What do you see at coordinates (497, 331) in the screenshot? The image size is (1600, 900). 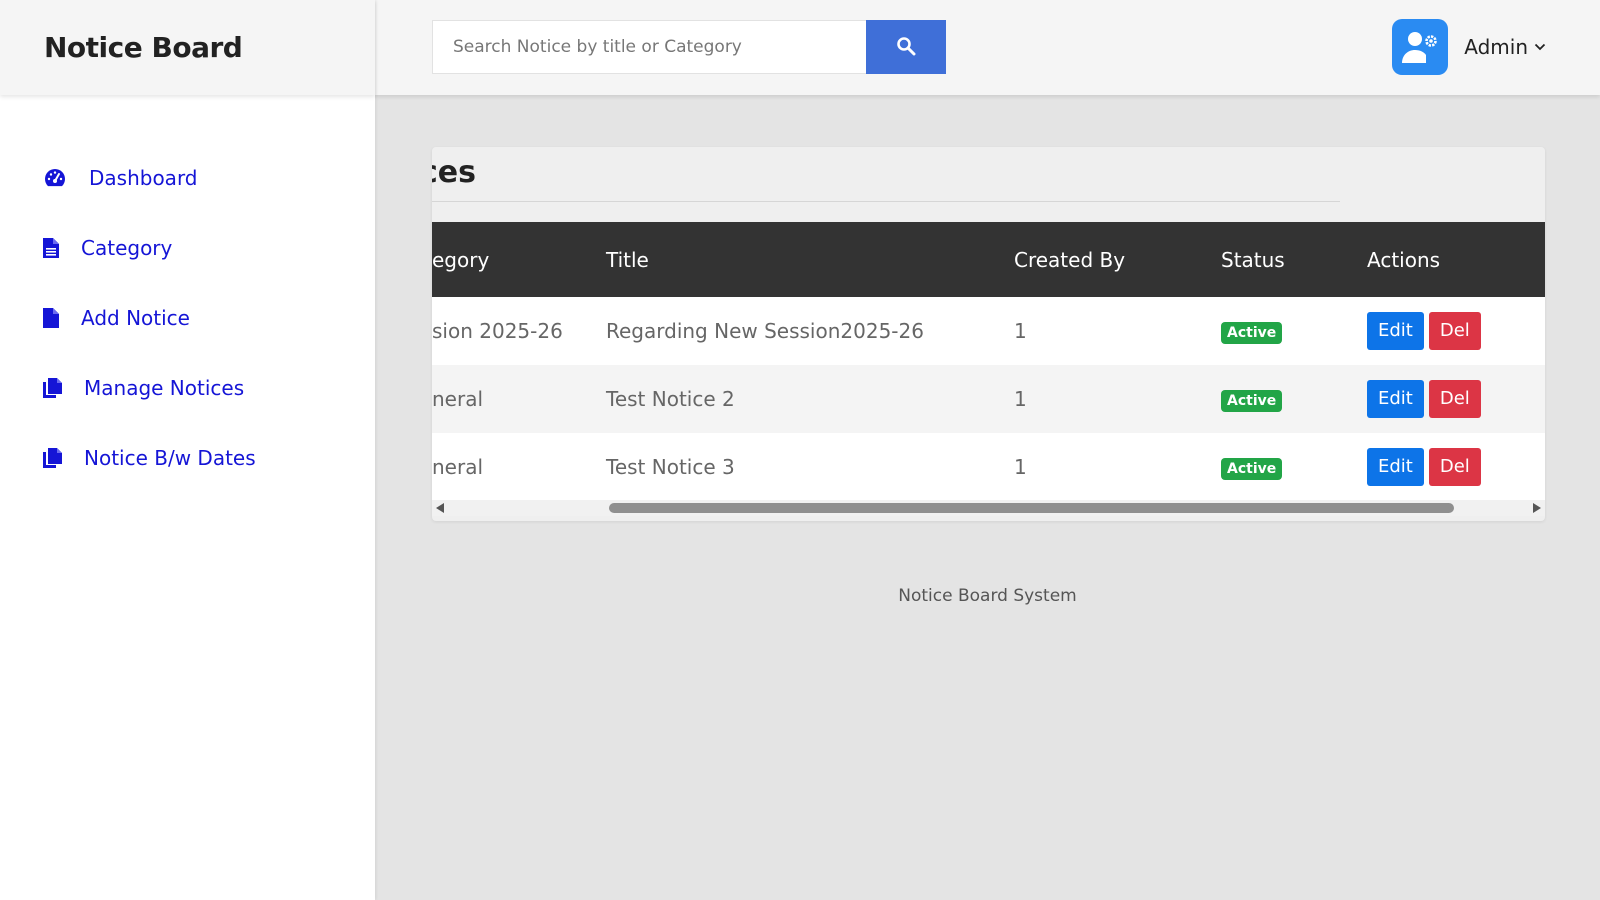 I see `cell-category: sion 2025-26` at bounding box center [497, 331].